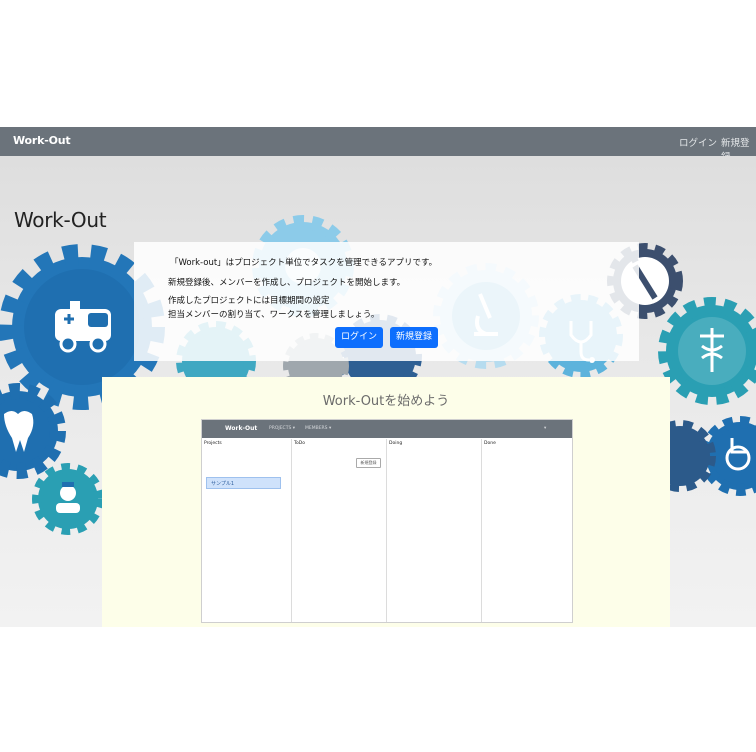 The width and height of the screenshot is (756, 752). What do you see at coordinates (282, 428) in the screenshot?
I see `preview-menu-projects: PROJECTS ▾` at bounding box center [282, 428].